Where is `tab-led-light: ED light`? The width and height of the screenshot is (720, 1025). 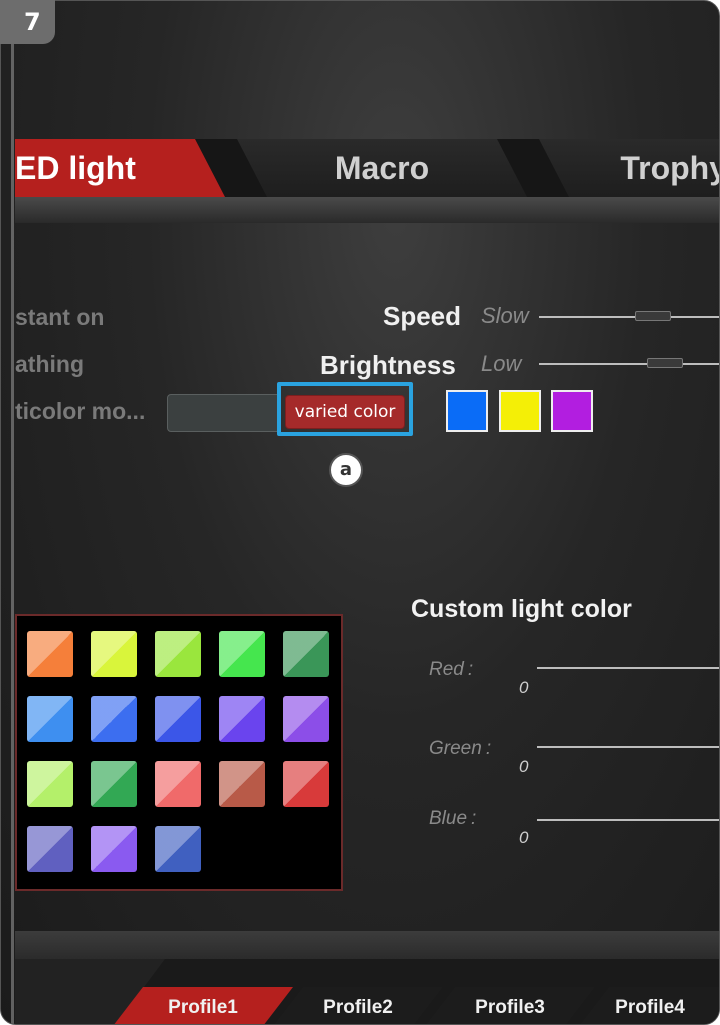 tab-led-light: ED light is located at coordinates (120, 168).